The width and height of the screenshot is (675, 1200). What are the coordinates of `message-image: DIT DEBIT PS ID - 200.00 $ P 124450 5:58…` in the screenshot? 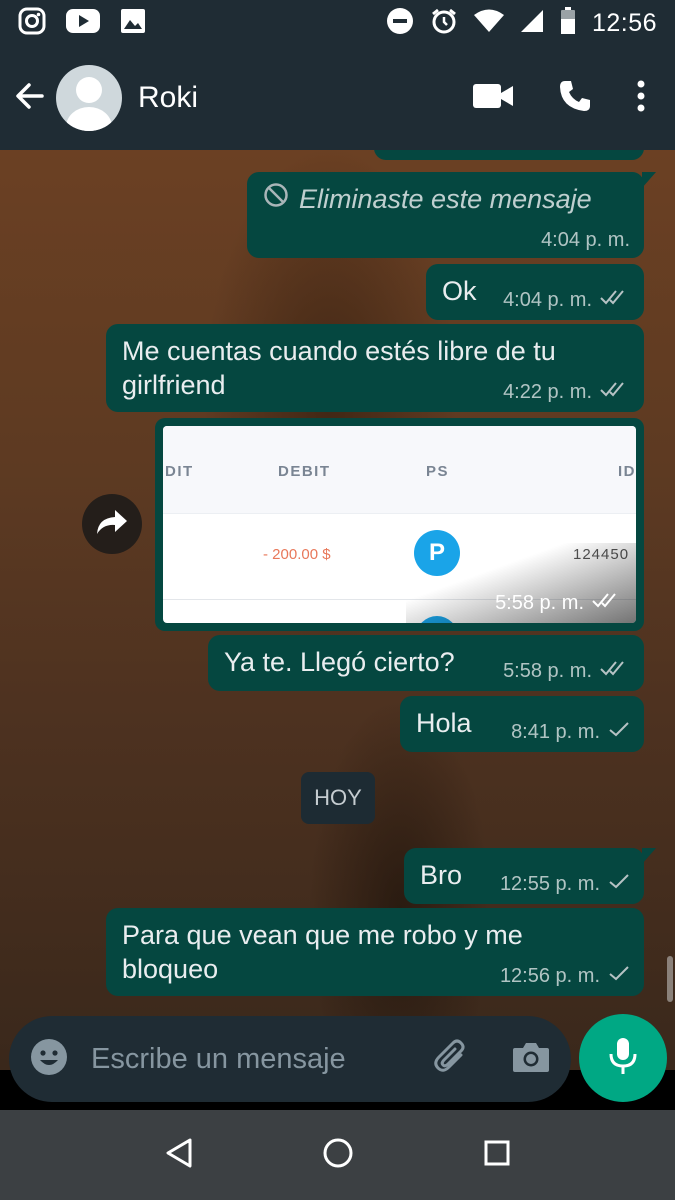 It's located at (399, 524).